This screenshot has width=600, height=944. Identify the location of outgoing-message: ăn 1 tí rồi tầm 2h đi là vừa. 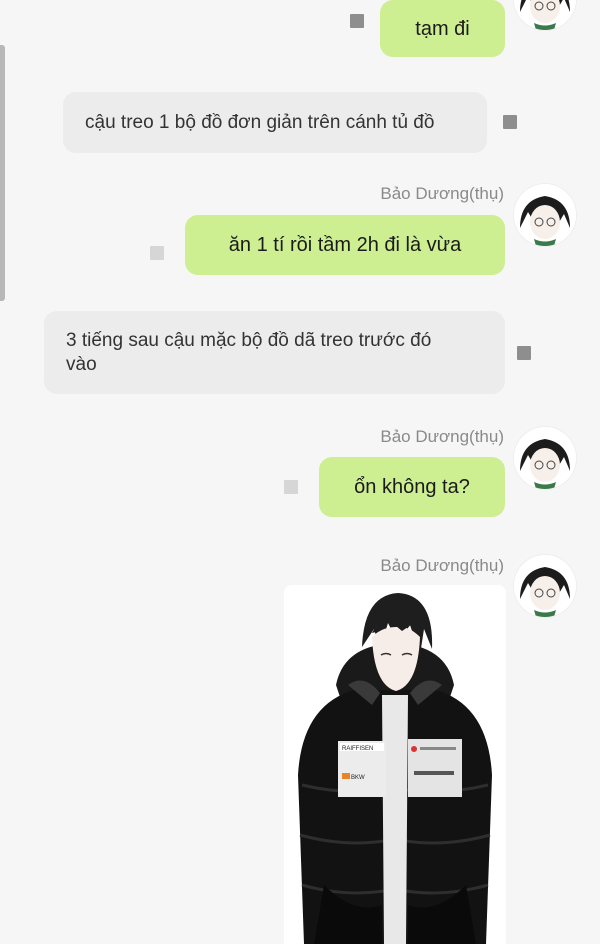
(345, 245).